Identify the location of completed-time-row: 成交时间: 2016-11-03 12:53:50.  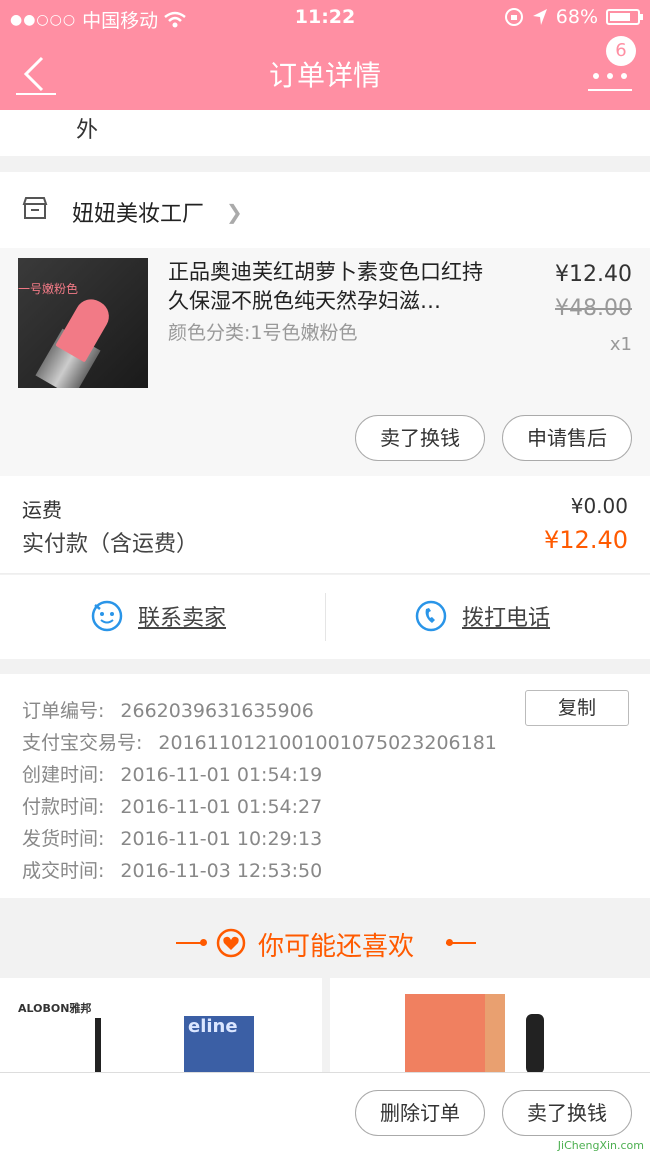
(172, 869).